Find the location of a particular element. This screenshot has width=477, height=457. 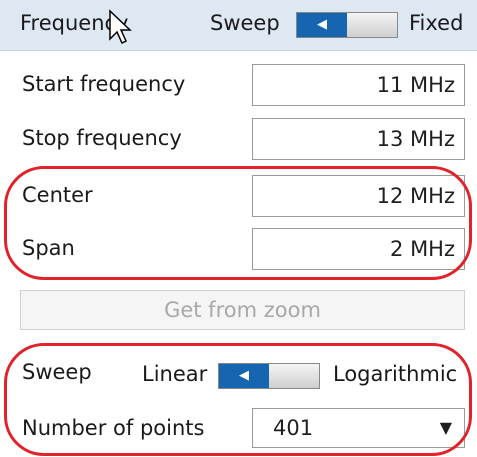

get-from-zoom-button: Get from zoom is located at coordinates (242, 310).